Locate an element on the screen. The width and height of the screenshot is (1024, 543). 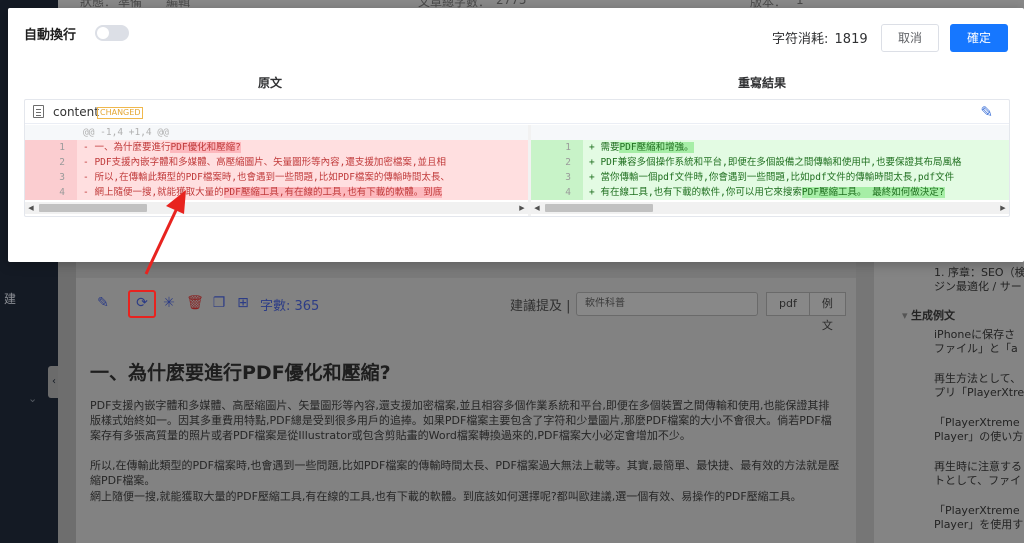
outline-line: ジン最適化 / サー is located at coordinates (978, 286).